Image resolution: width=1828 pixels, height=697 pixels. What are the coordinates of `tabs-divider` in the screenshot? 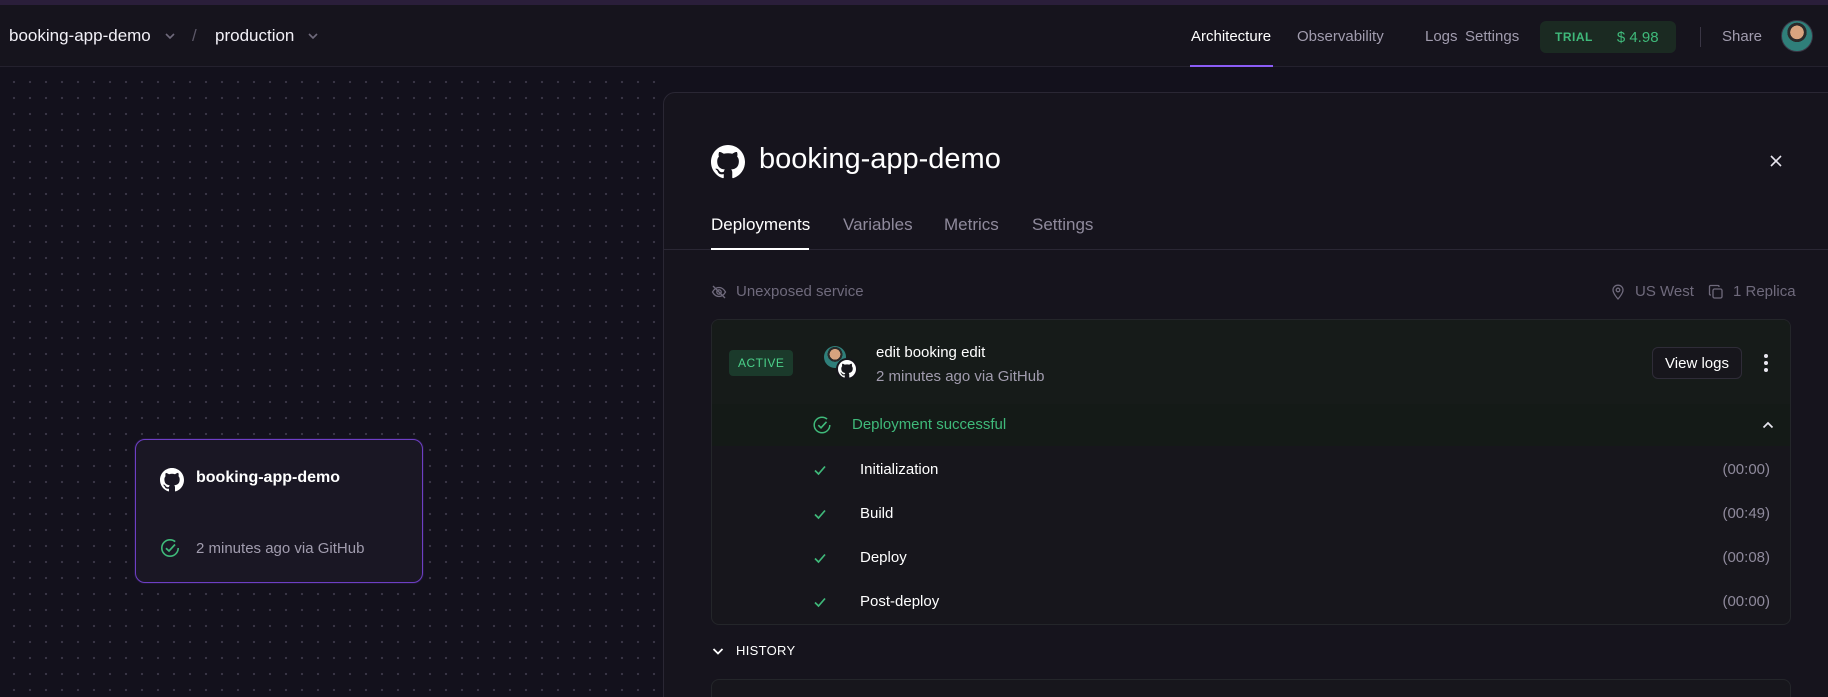 It's located at (1246, 249).